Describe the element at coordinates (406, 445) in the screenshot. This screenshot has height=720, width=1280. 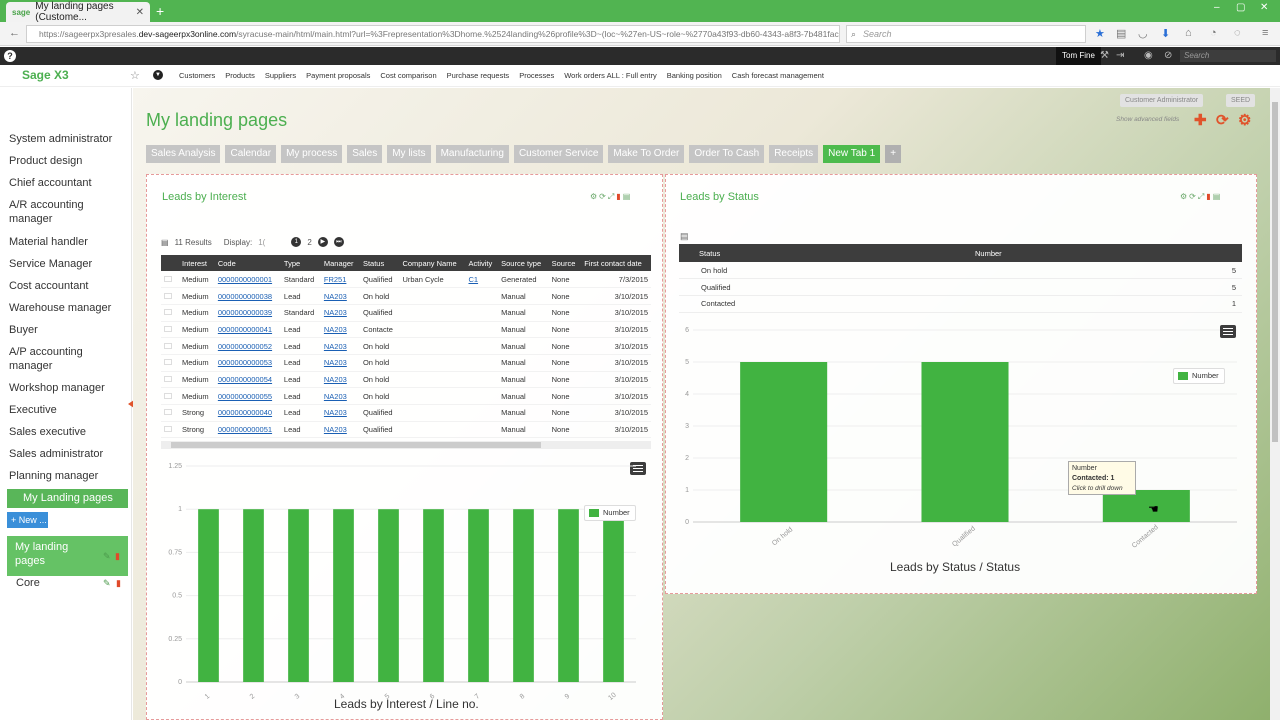
I see `table-horizontal-scrollbar` at that location.